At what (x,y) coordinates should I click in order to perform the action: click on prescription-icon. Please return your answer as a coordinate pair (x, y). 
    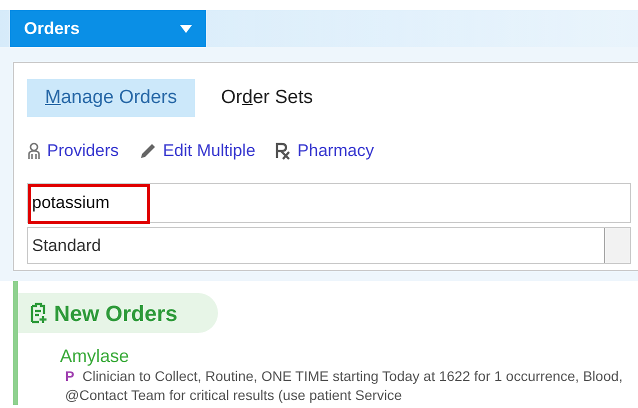
    Looking at the image, I should click on (283, 151).